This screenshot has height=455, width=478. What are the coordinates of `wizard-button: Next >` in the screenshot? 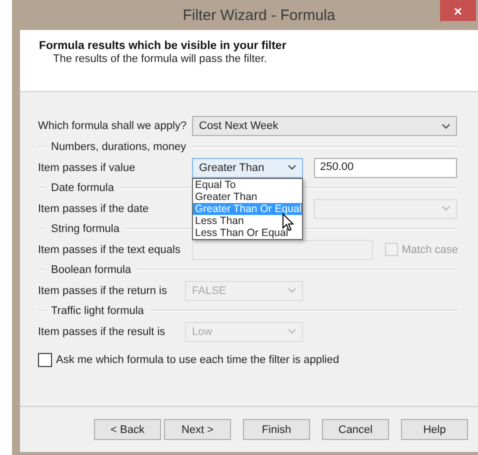 It's located at (197, 429).